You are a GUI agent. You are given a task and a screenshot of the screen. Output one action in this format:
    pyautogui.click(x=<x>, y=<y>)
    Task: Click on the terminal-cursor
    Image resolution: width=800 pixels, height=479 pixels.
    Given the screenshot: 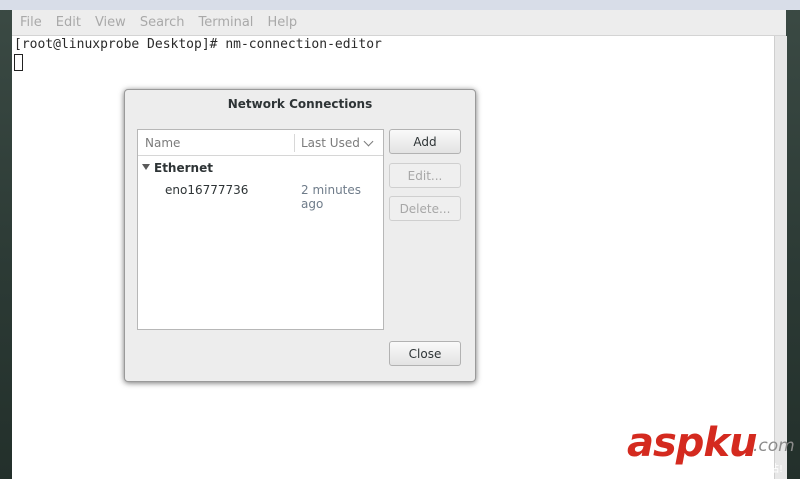 What is the action you would take?
    pyautogui.click(x=18, y=62)
    